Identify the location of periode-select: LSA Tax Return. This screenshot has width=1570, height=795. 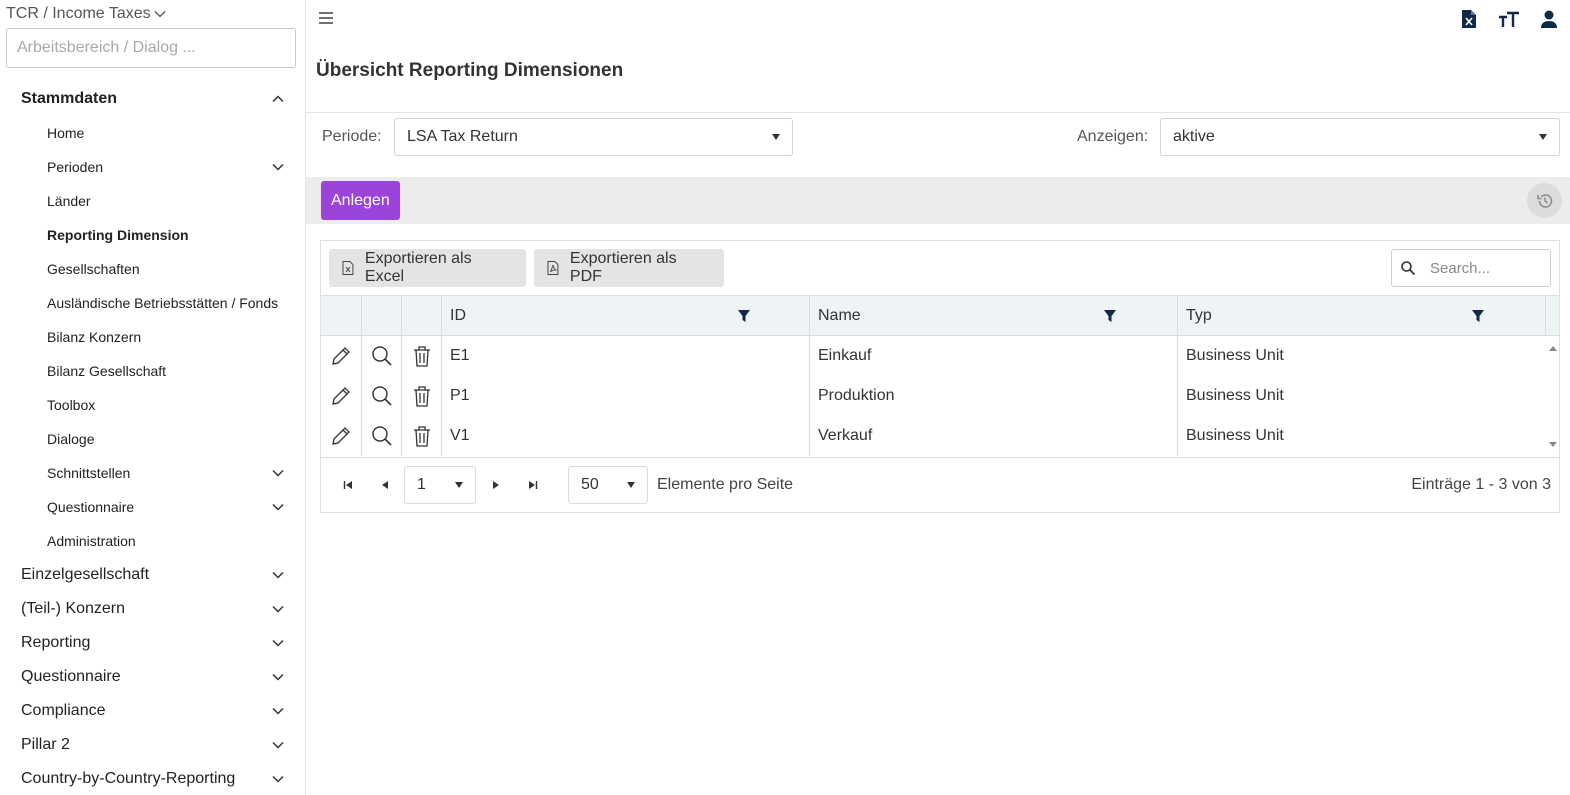
(593, 137).